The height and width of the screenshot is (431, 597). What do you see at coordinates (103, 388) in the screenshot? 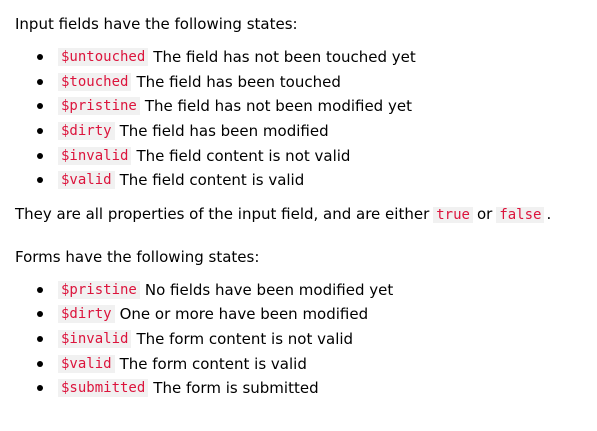
I see `state-code: $submitted` at bounding box center [103, 388].